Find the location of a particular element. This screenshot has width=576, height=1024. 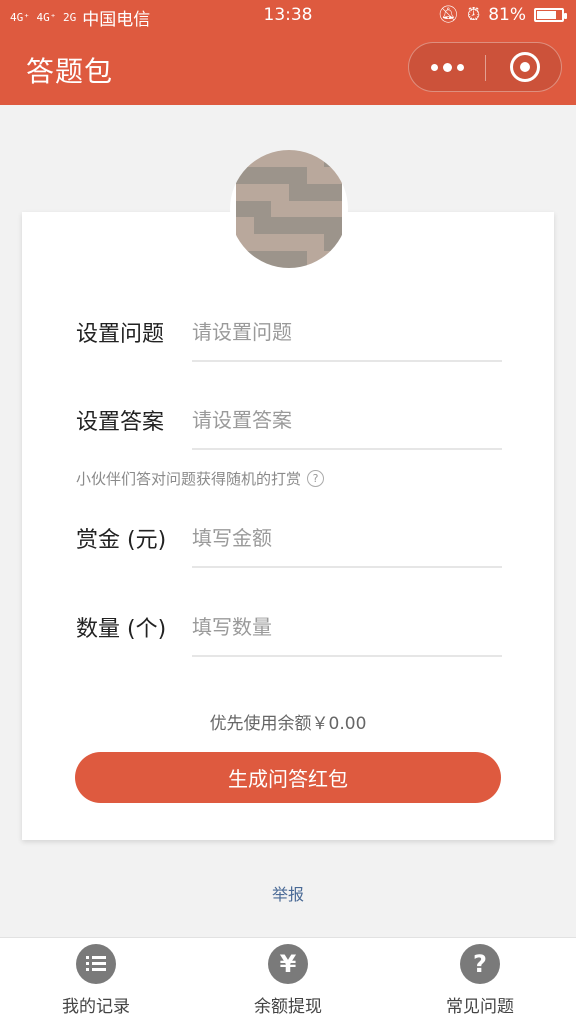

question-label: 设置问题 is located at coordinates (120, 334).